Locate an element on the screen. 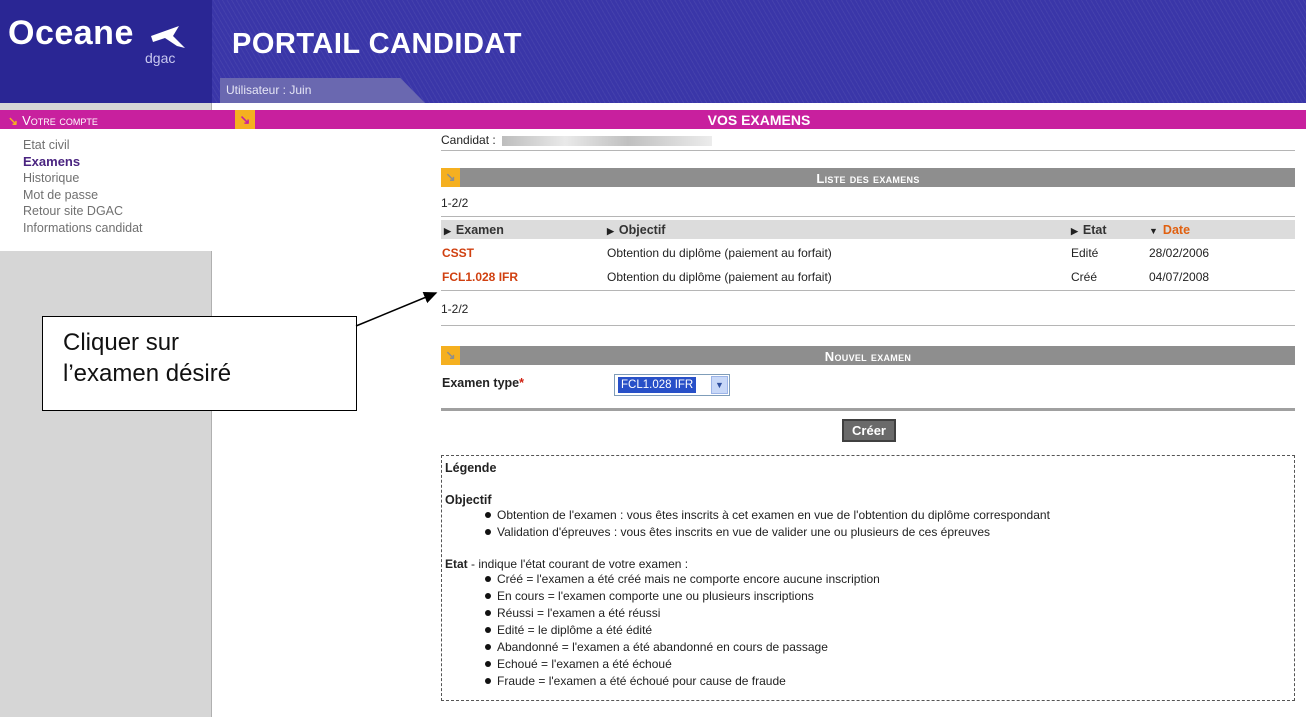 This screenshot has height=717, width=1306. user-tab: Utilisateur : Juin is located at coordinates (322, 90).